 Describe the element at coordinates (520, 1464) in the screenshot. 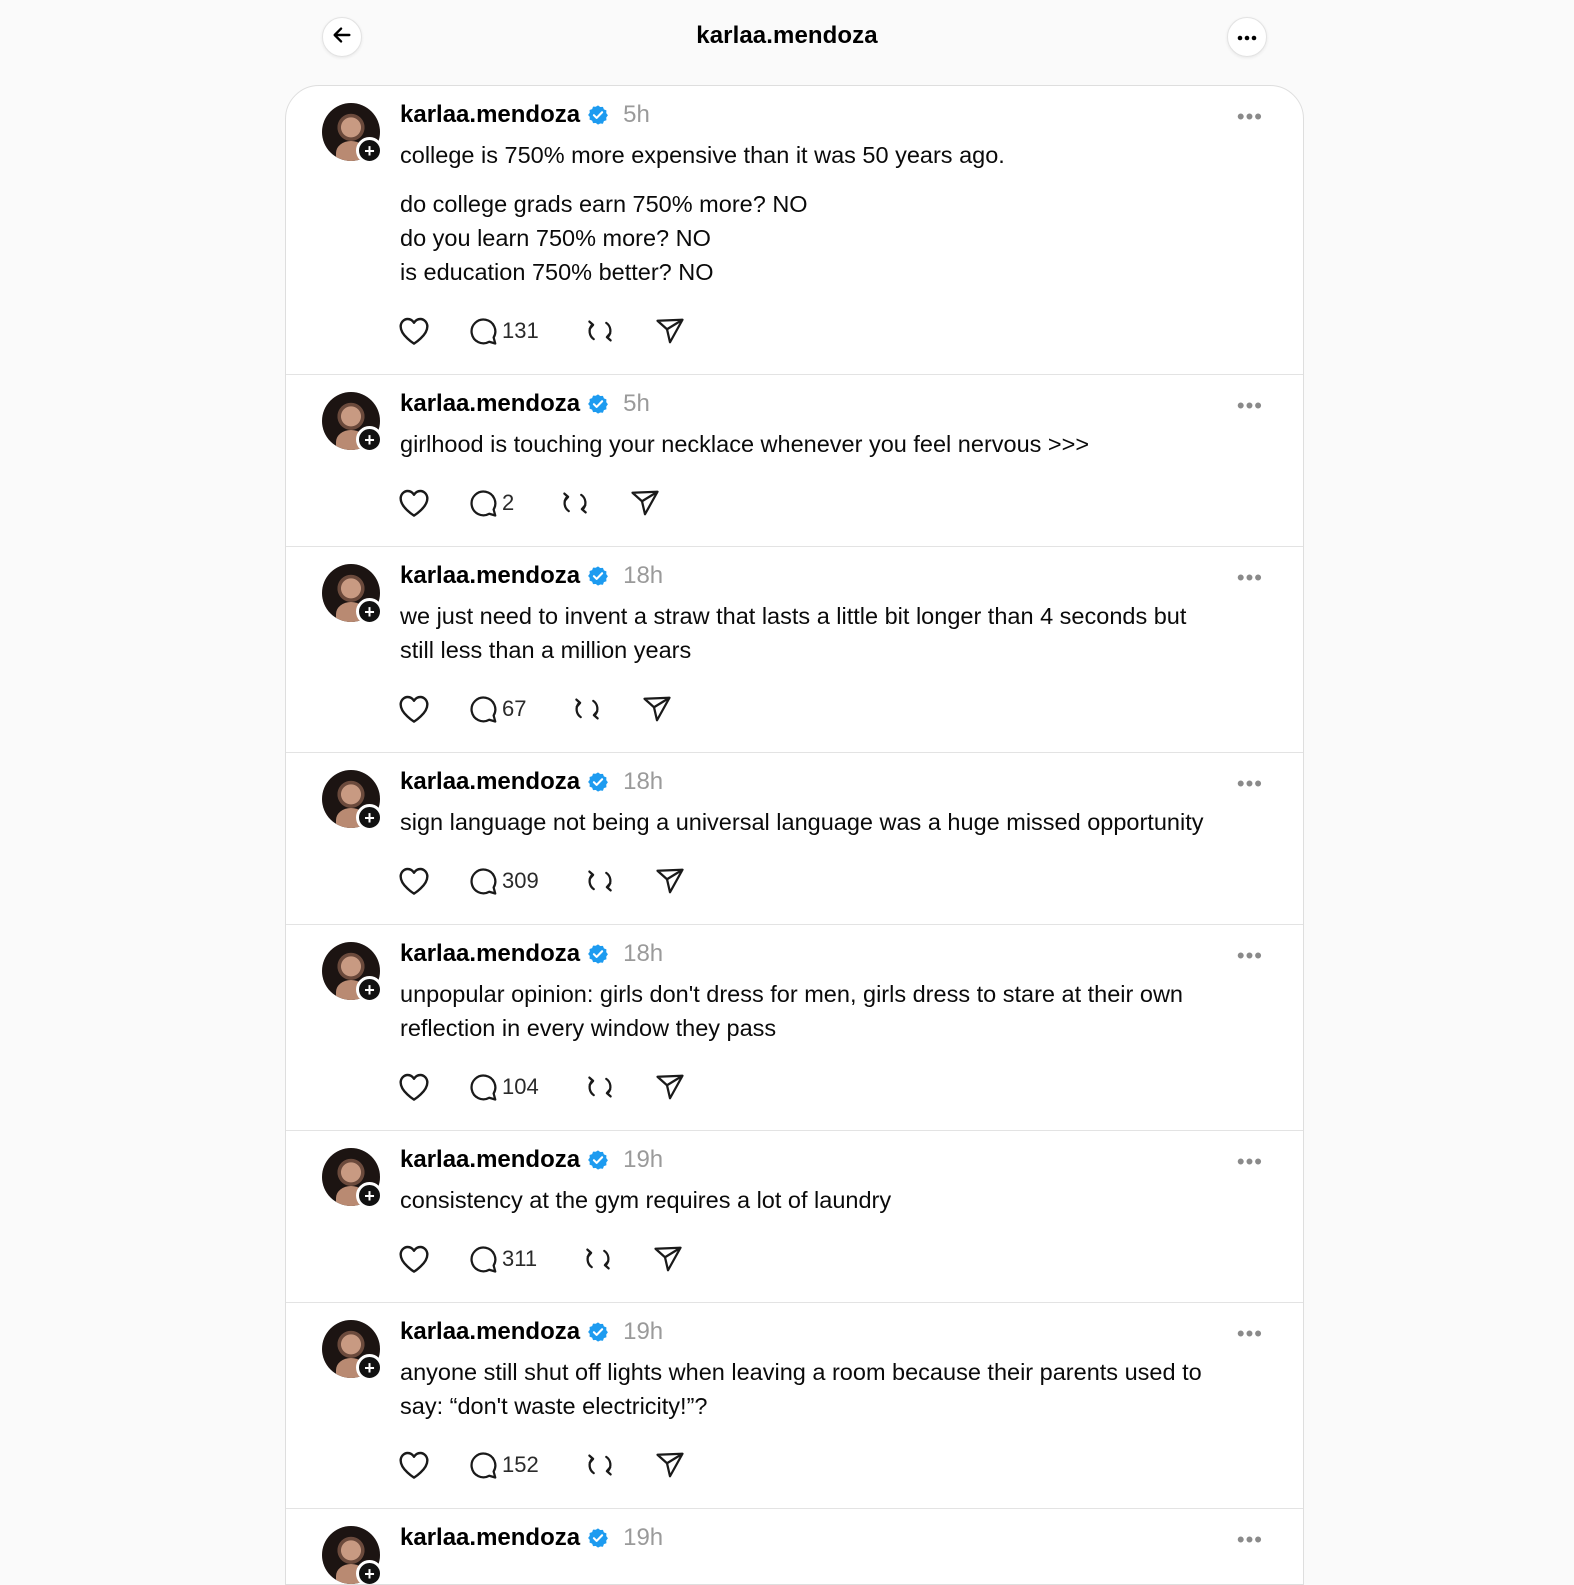

I see `reply-count: 152` at that location.